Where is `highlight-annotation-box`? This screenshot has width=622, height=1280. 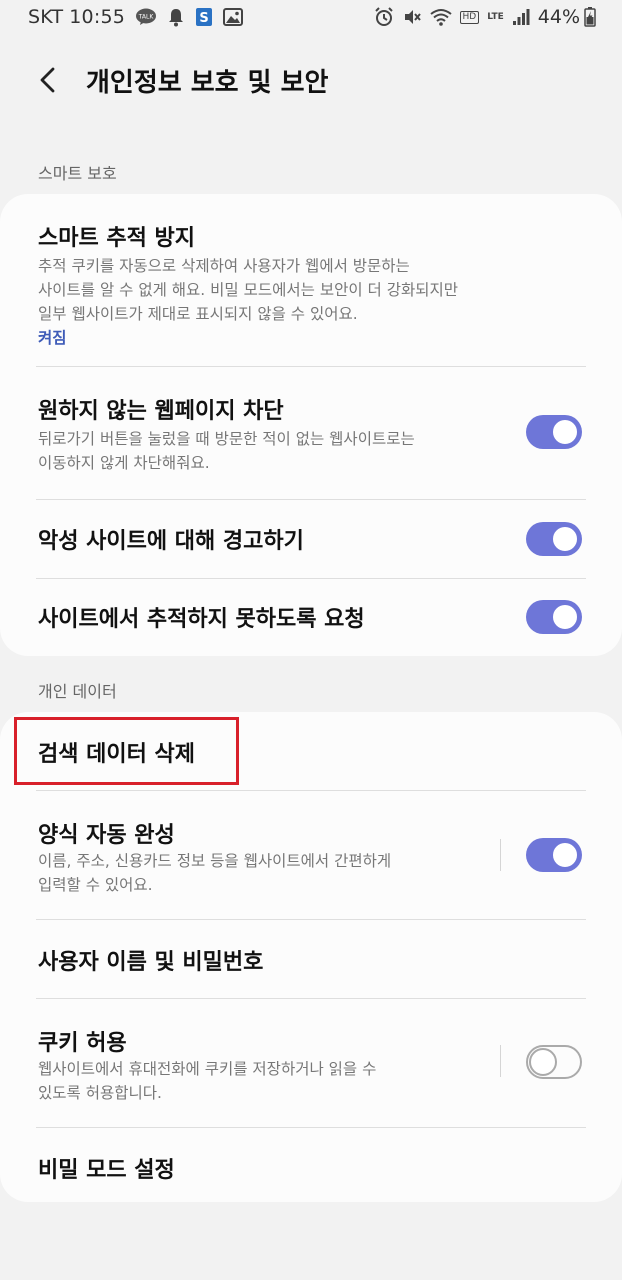 highlight-annotation-box is located at coordinates (126, 751).